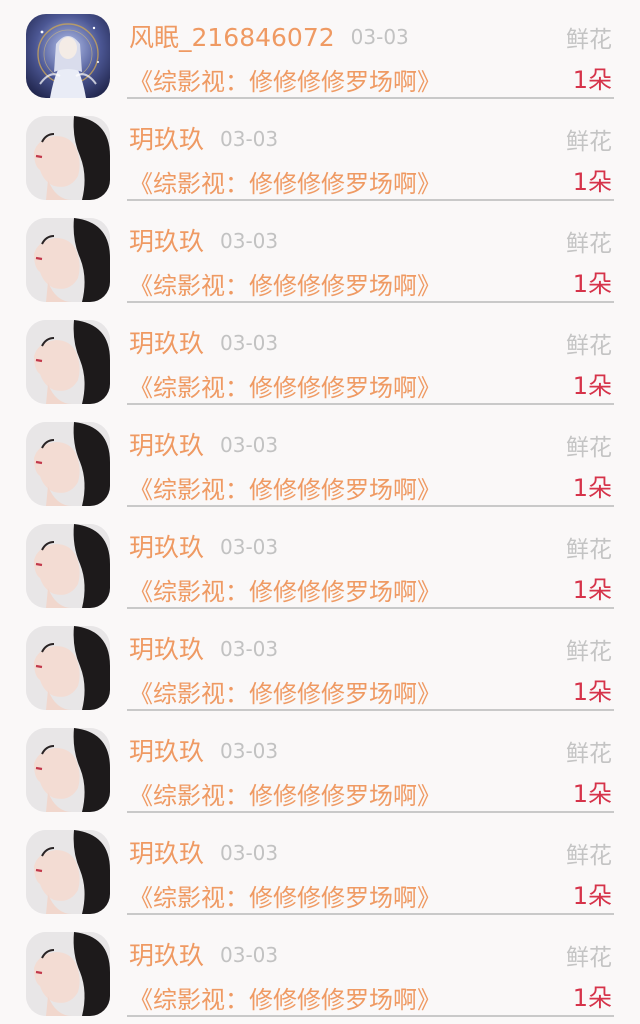 The height and width of the screenshot is (1024, 640). I want to click on list-item: 风眠_216846072 03-03 鲜花 《综影视：修修修修罗场啊》 1朵, so click(320, 51).